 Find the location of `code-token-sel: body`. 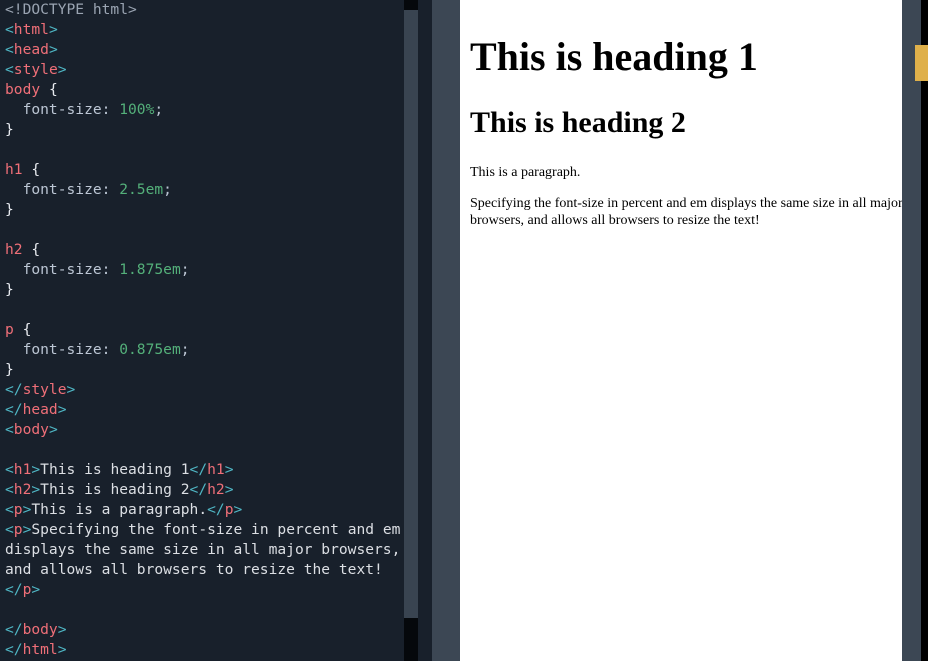

code-token-sel: body is located at coordinates (23, 89).